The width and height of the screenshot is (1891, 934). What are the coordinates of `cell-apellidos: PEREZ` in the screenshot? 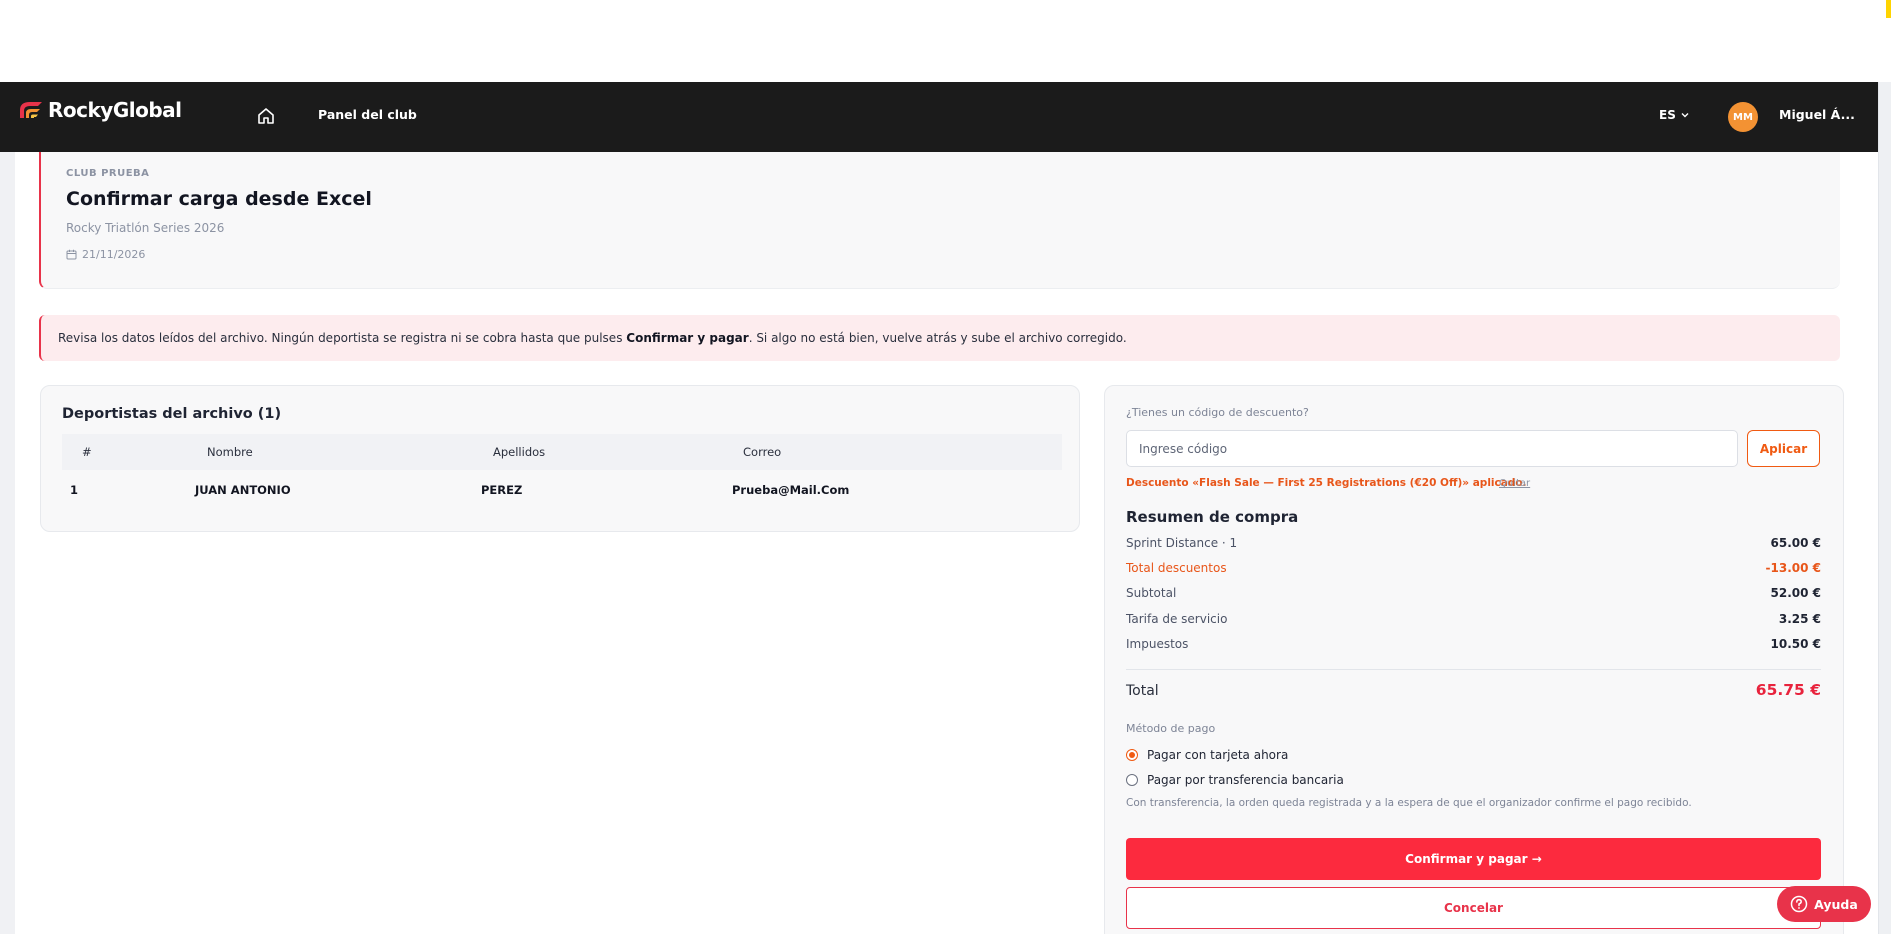 It's located at (502, 490).